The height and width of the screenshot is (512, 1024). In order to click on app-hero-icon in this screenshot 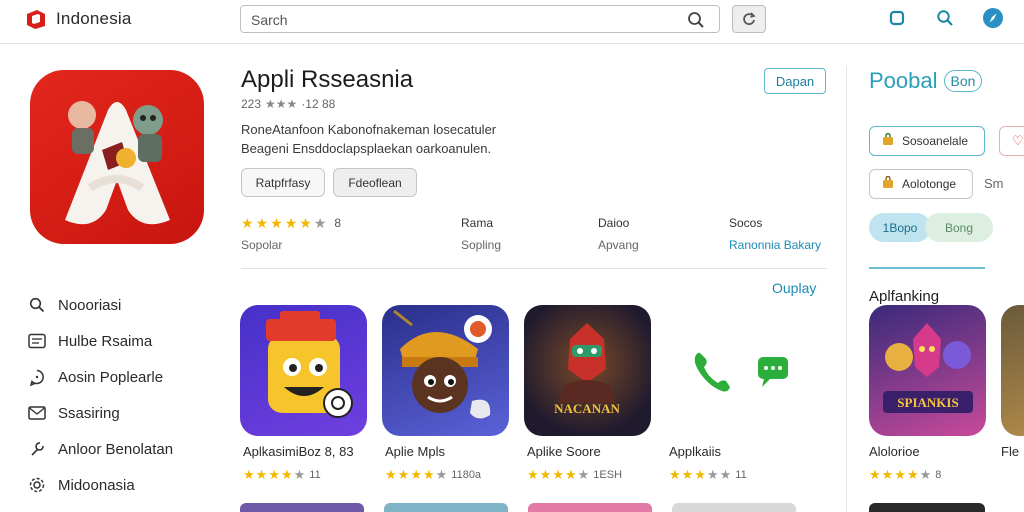, I will do `click(117, 157)`.